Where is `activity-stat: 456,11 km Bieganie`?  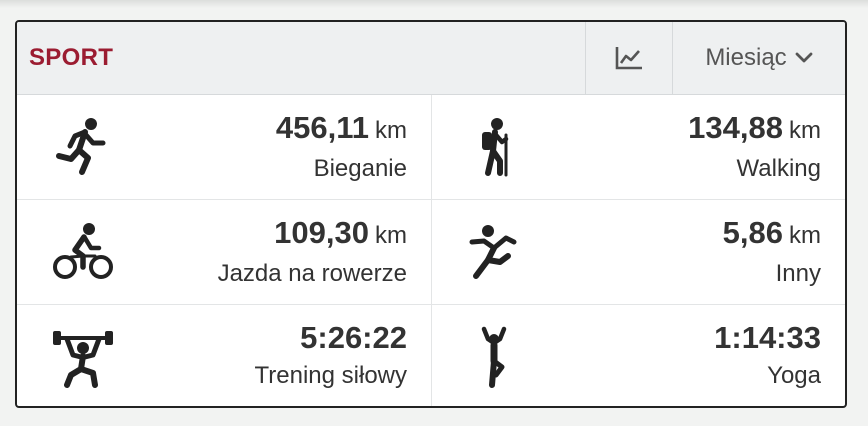 activity-stat: 456,11 km Bieganie is located at coordinates (341, 147).